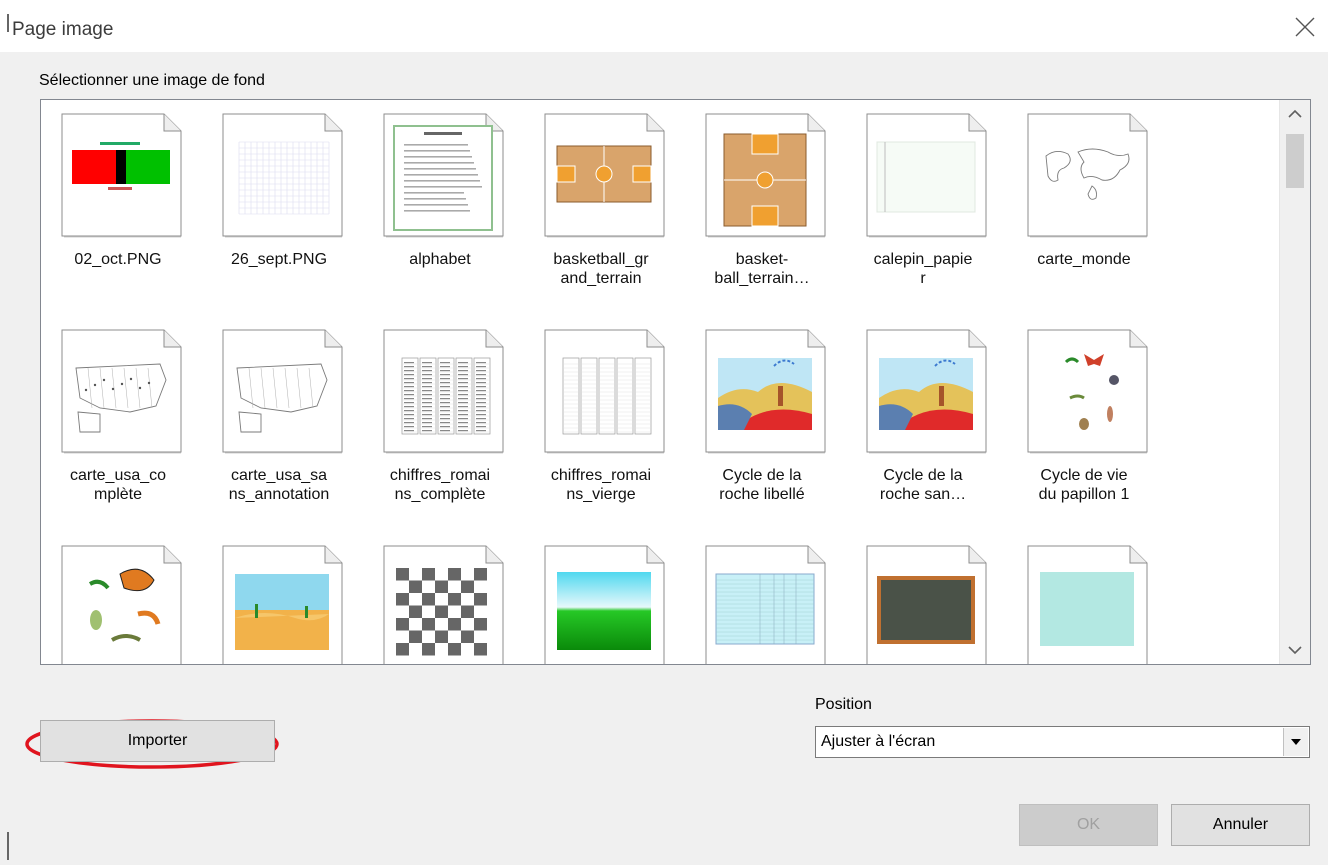 The image size is (1328, 865). I want to click on gallery-item-caption: carte_usa_sa ns_annotation, so click(279, 485).